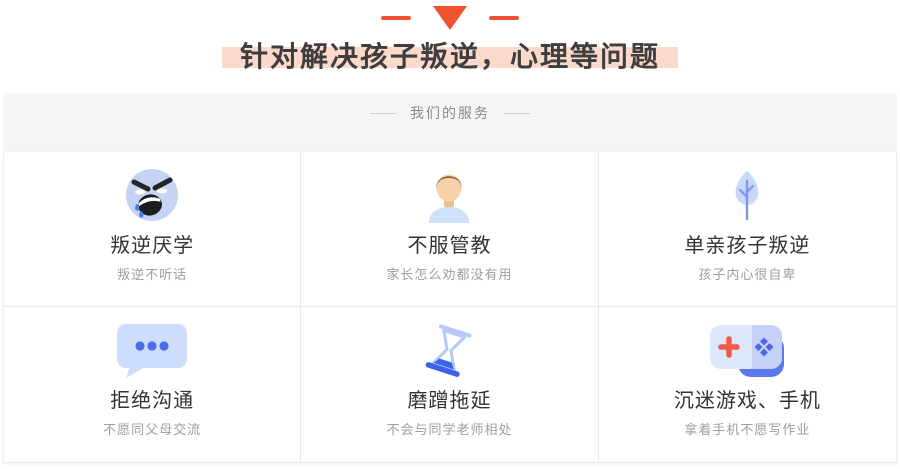 The width and height of the screenshot is (900, 469). Describe the element at coordinates (449, 350) in the screenshot. I see `hourglass-icon` at that location.